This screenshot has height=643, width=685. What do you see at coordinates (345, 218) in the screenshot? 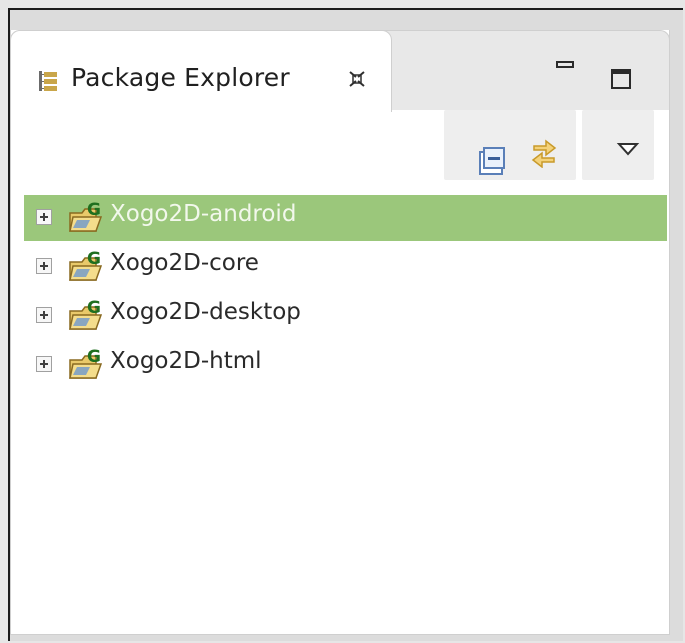
I see `tree-item-xogo2d-android: G Xogo2D-android` at bounding box center [345, 218].